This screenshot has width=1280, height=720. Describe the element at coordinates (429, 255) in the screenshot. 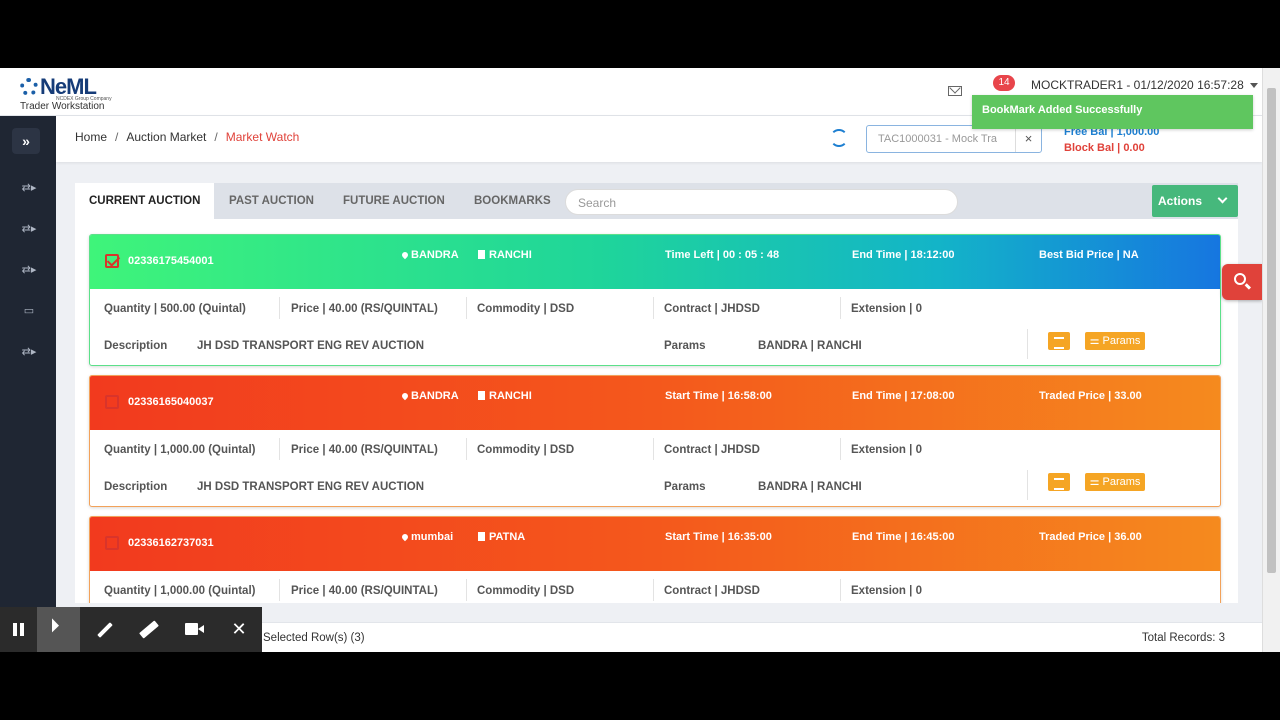

I see `auction-origin: BANDRA` at that location.